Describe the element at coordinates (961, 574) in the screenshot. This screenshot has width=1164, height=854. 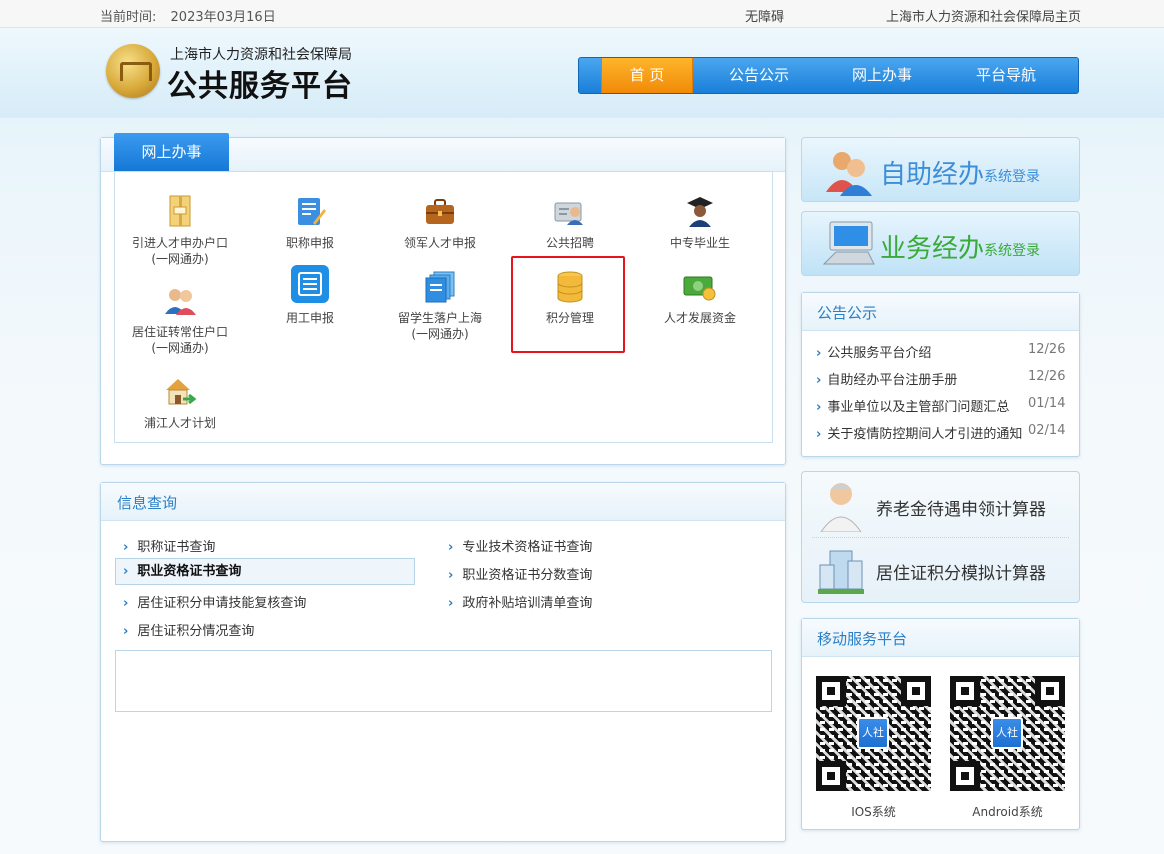
I see `points-calculator-label: 居住证积分模拟计算器` at that location.